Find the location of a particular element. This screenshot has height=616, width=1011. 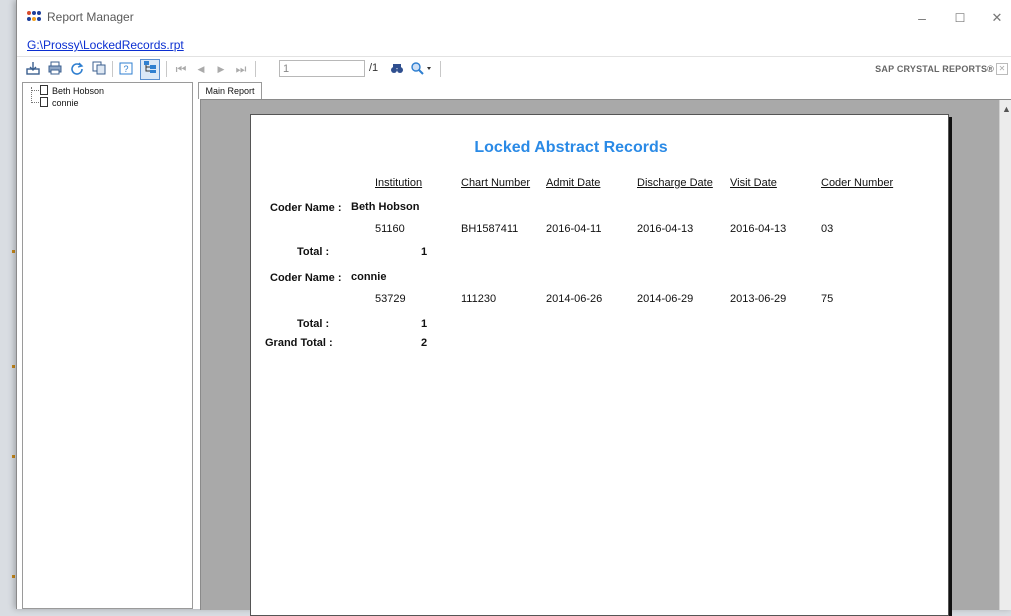

close-button: ✕ is located at coordinates (996, 18).